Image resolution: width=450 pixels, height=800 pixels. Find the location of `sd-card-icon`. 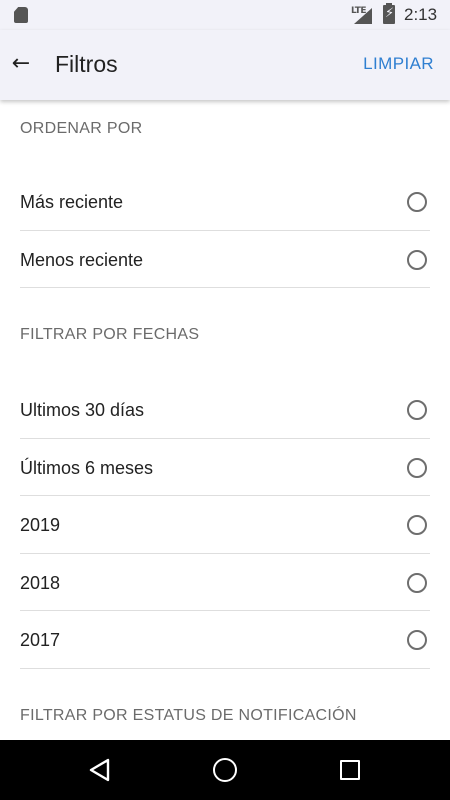

sd-card-icon is located at coordinates (21, 15).